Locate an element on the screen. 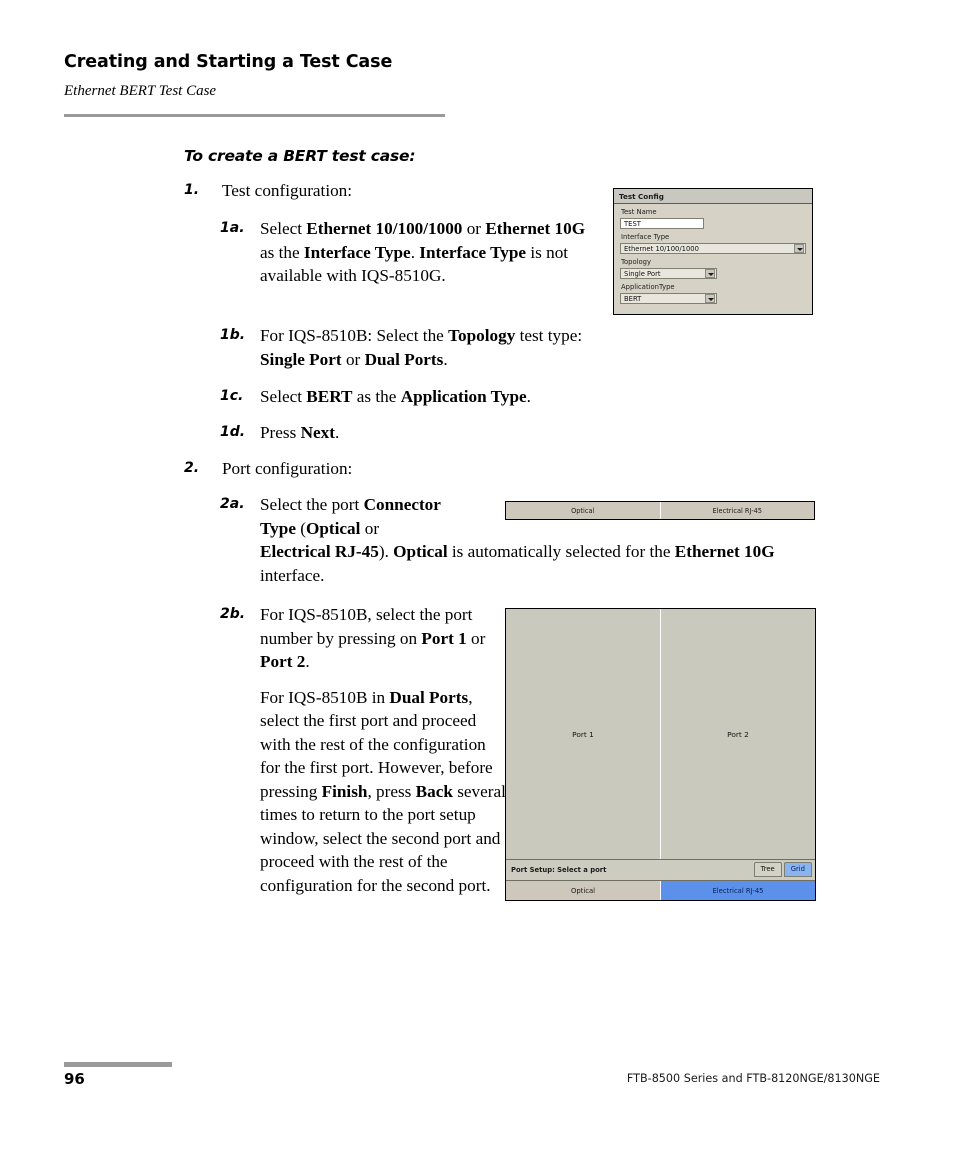 The width and height of the screenshot is (954, 1159). test-name-label: Test Name is located at coordinates (639, 212).